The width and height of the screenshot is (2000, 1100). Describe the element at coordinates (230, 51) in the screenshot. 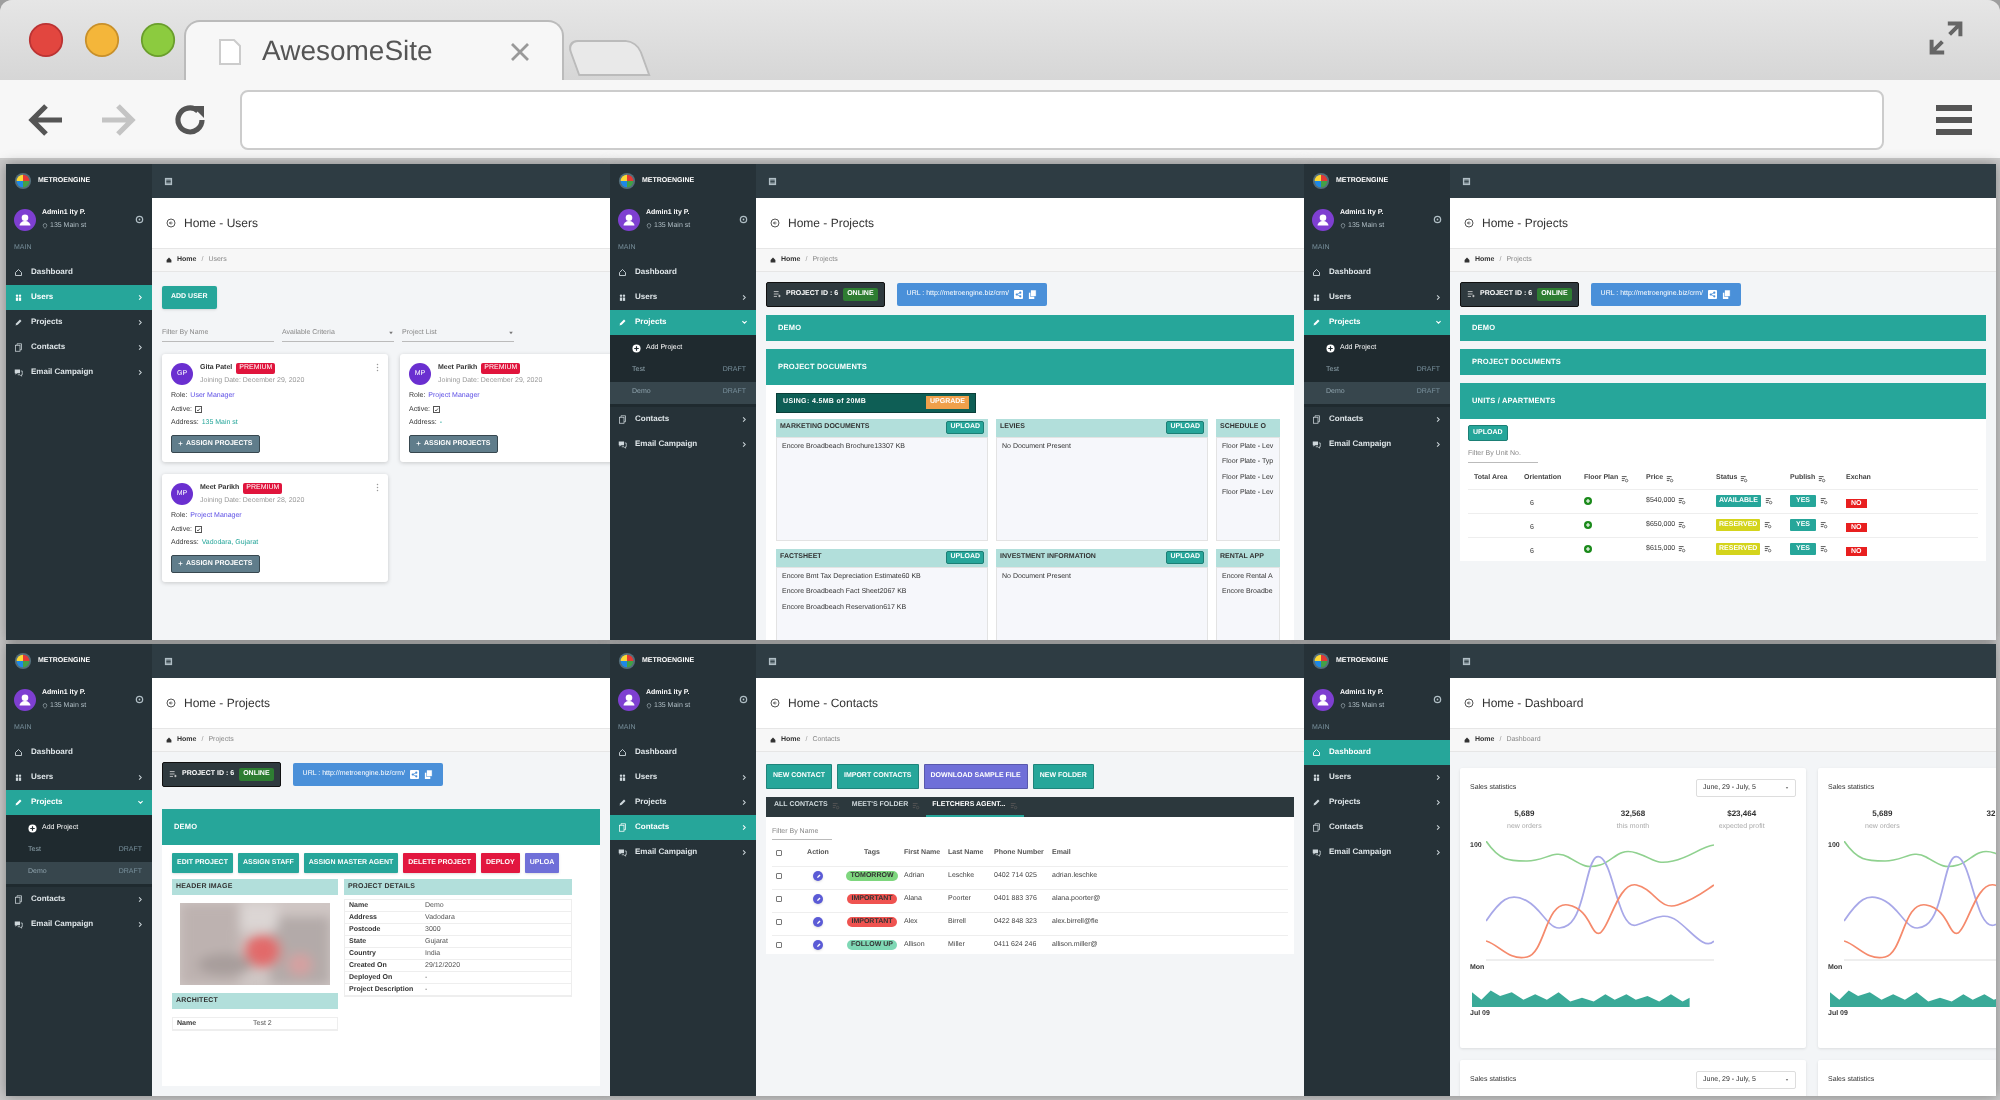

I see `page-icon` at that location.